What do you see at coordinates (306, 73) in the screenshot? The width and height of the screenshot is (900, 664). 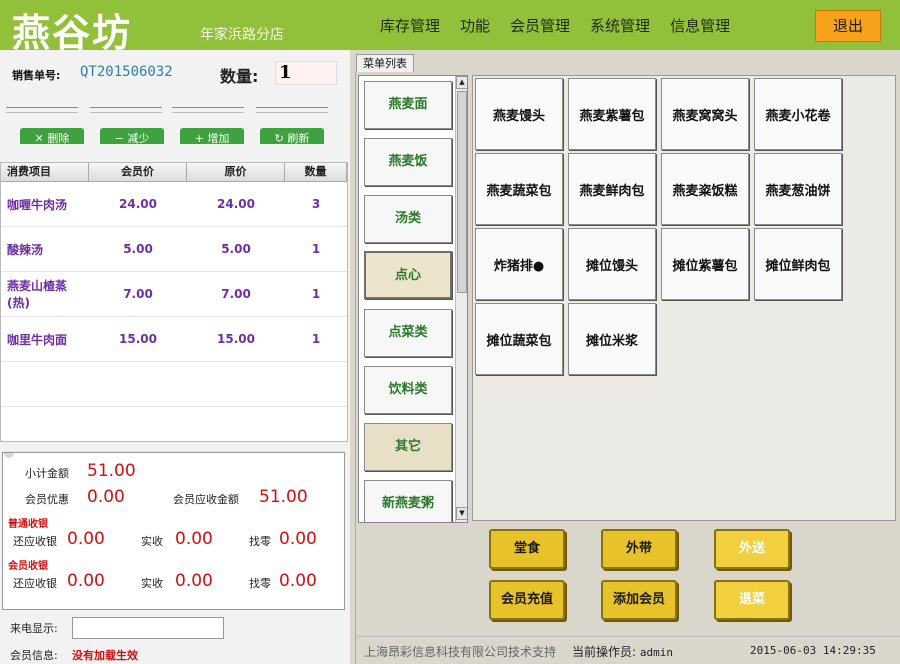 I see `quantity-input: 1` at bounding box center [306, 73].